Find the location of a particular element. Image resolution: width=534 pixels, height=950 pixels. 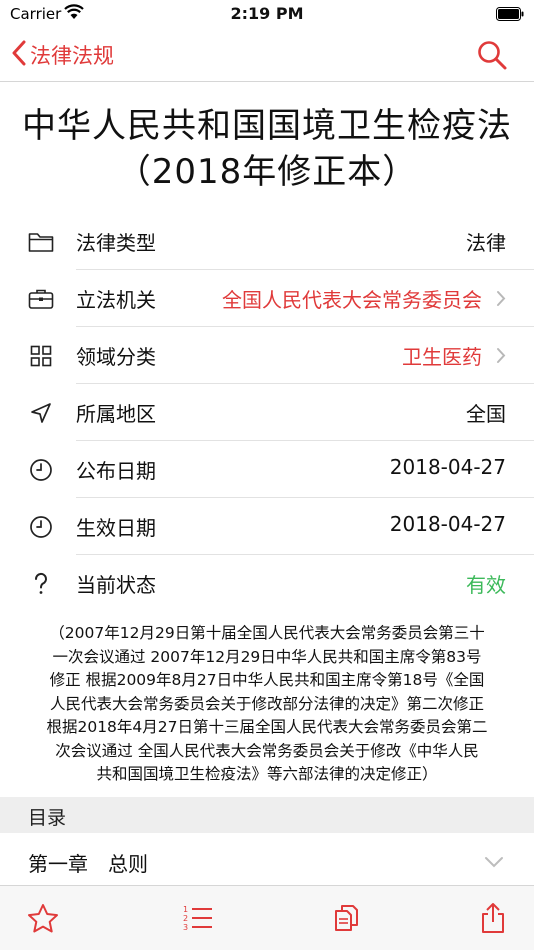

info-row-law-type: 法律类型 法律 is located at coordinates (267, 241).